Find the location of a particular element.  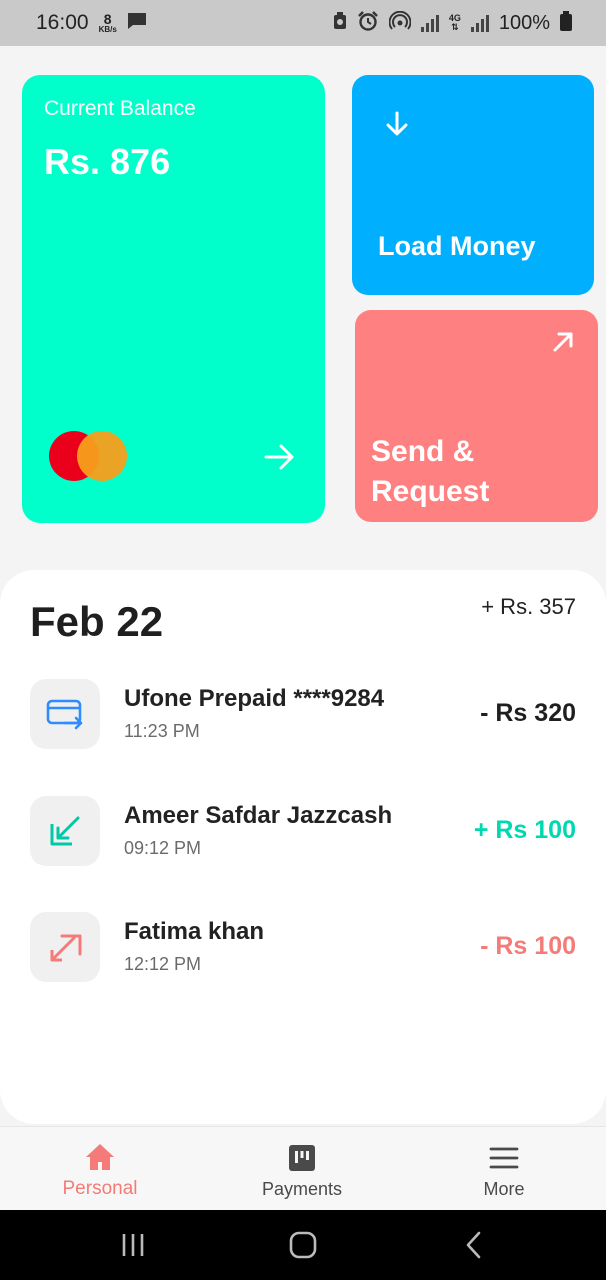

battery-level: 100% is located at coordinates (524, 22).